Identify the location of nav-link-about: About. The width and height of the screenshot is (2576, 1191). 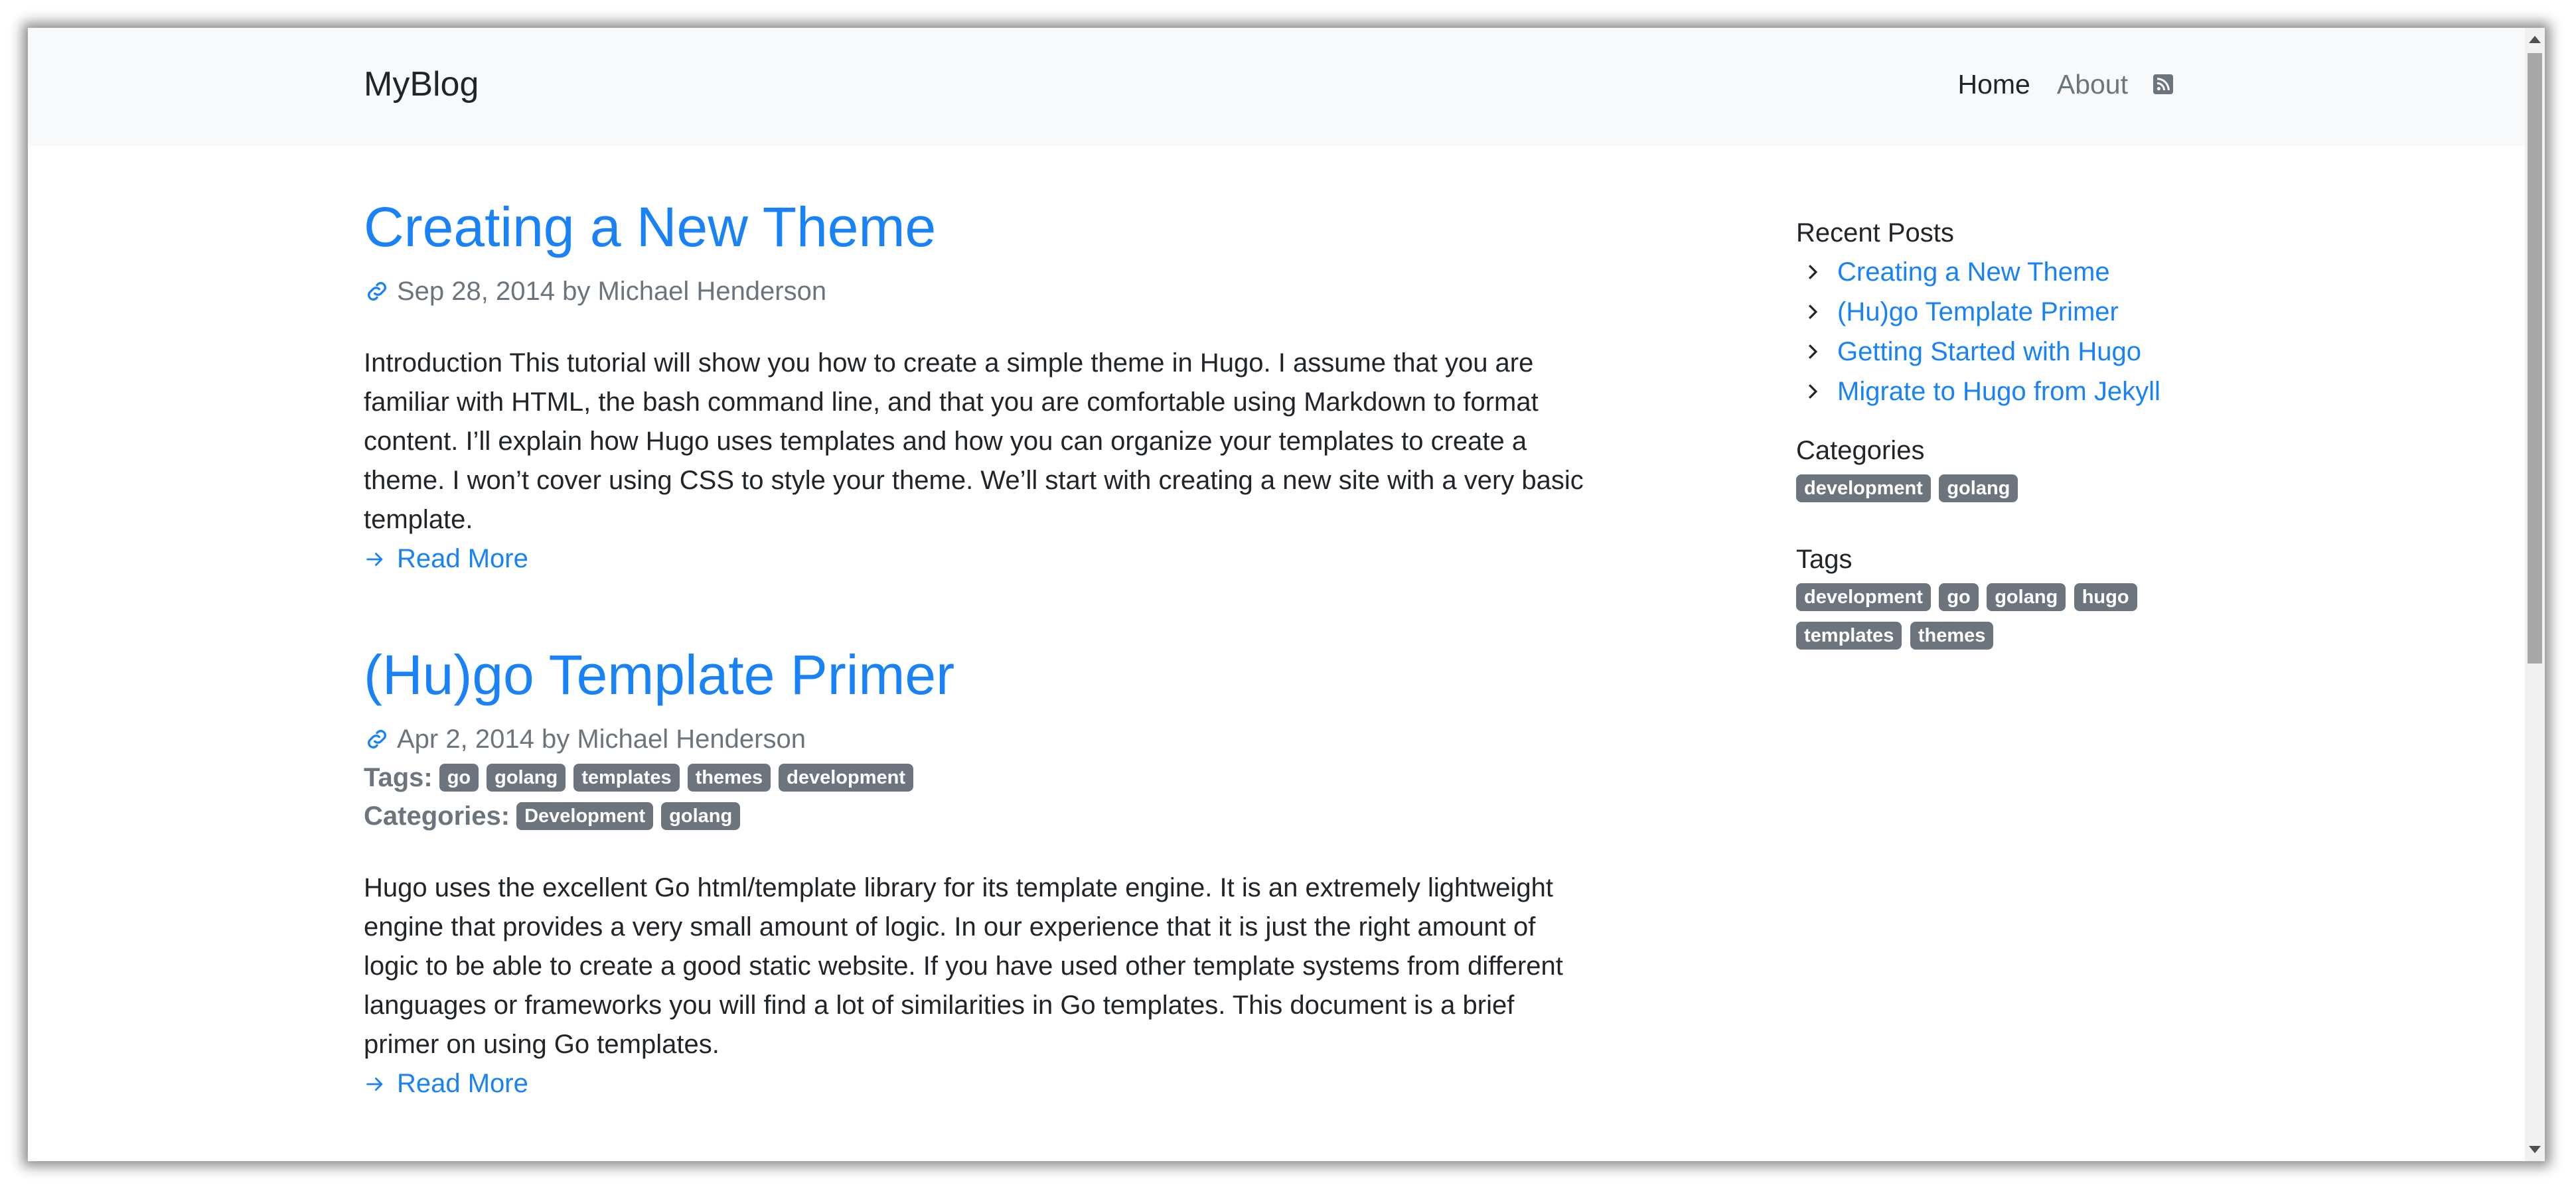
(2092, 84).